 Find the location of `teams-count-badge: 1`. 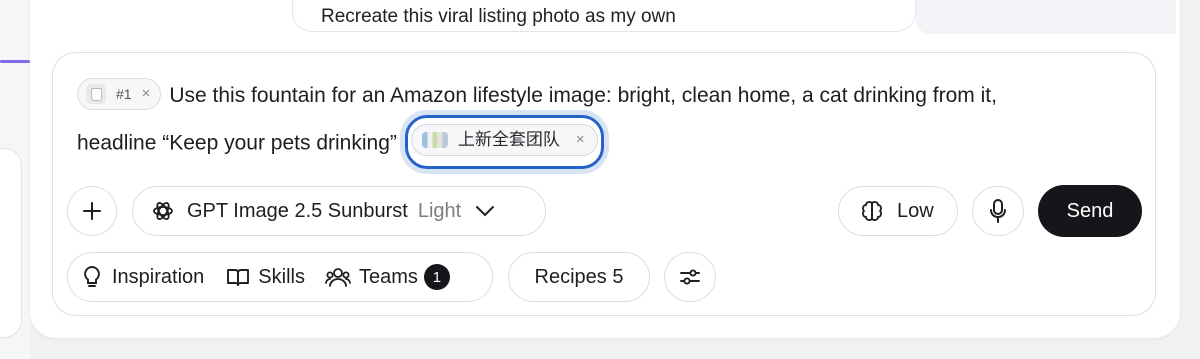

teams-count-badge: 1 is located at coordinates (436, 277).